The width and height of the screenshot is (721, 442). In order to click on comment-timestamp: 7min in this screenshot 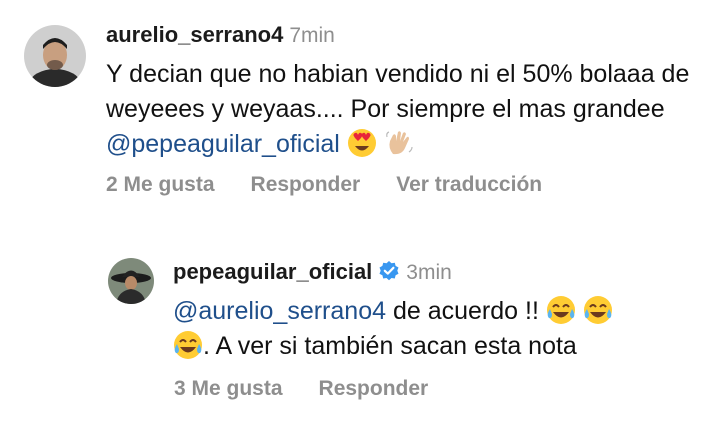, I will do `click(312, 35)`.